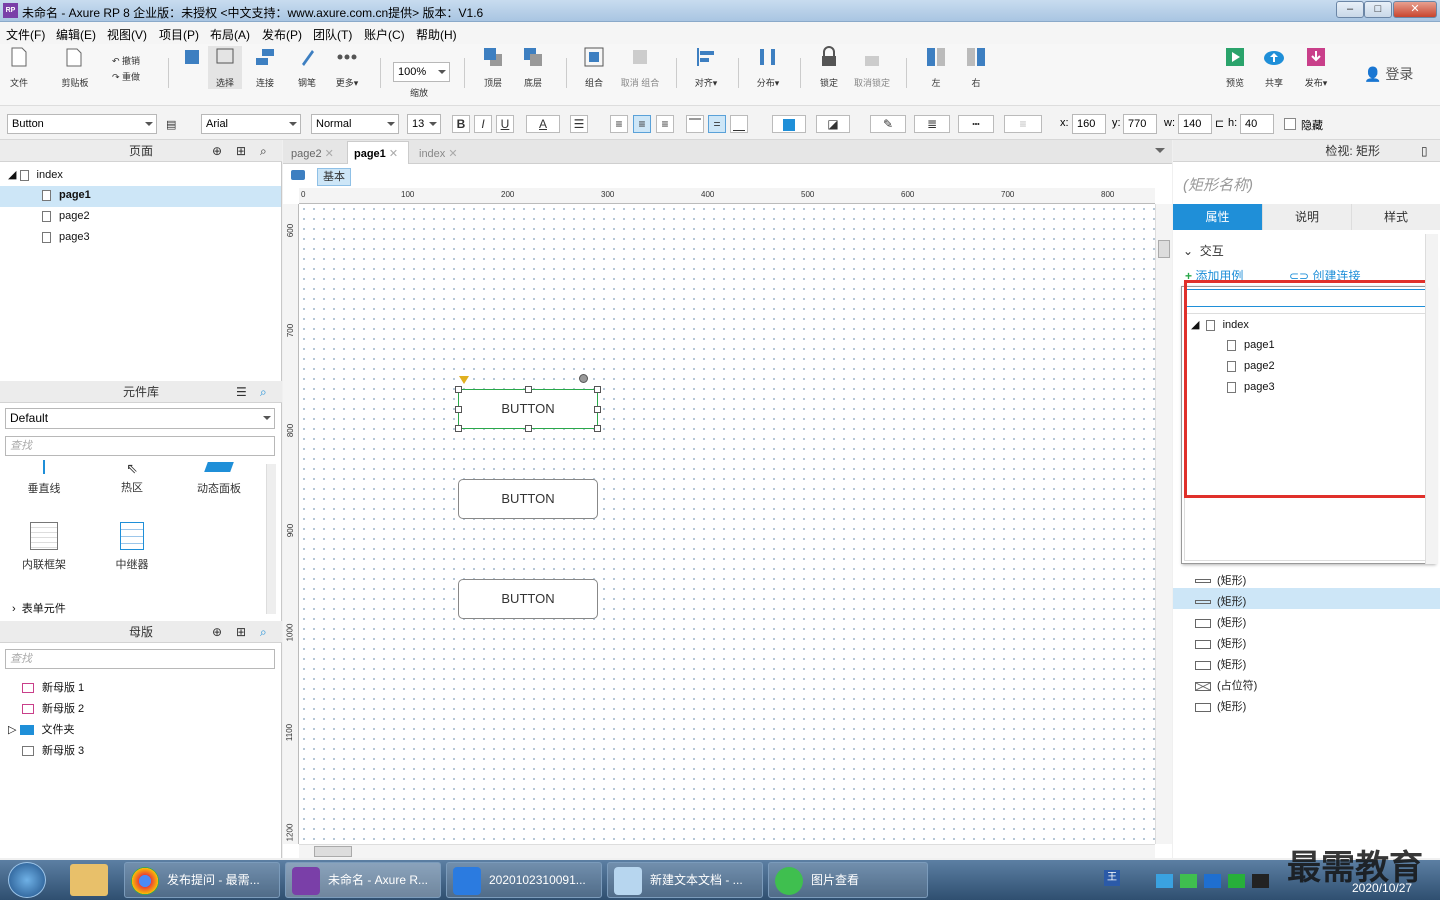 The image size is (1440, 900). What do you see at coordinates (53, 687) in the screenshot?
I see `master-item: 新母版 1` at bounding box center [53, 687].